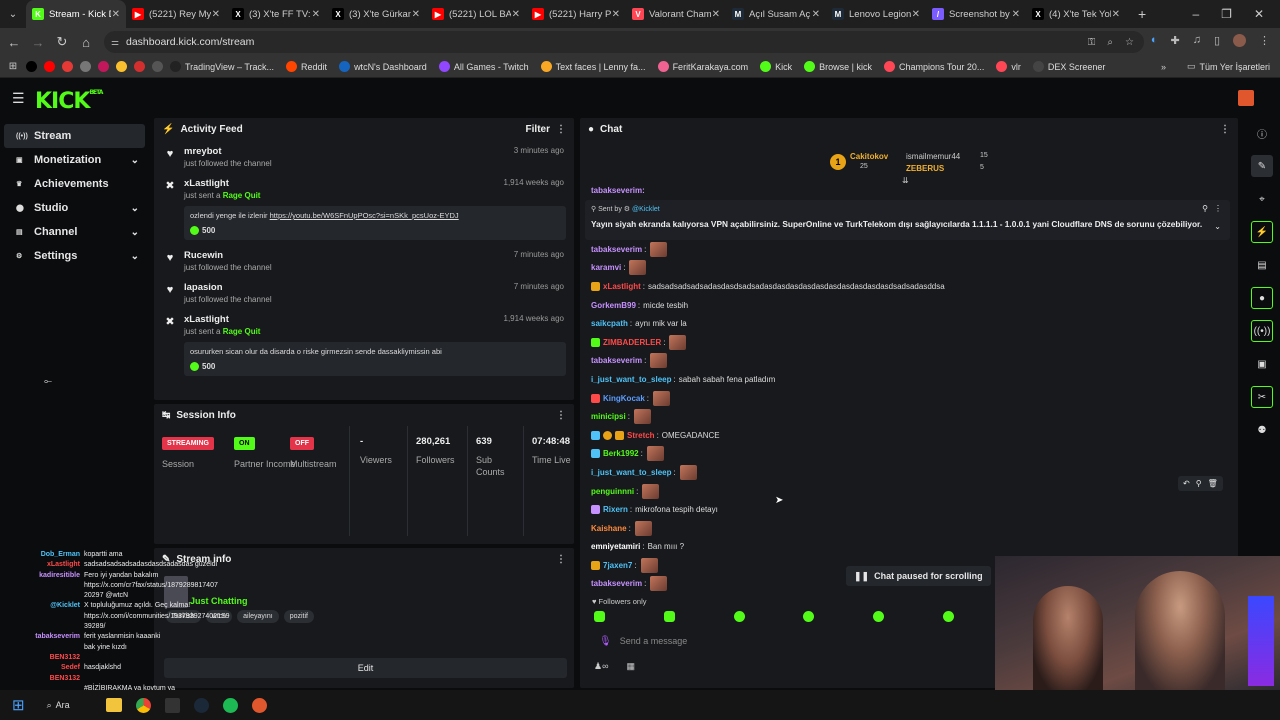 This screenshot has height=720, width=1280. What do you see at coordinates (976, 14) in the screenshot?
I see `browser-tab: / Screenshot by ✕` at bounding box center [976, 14].